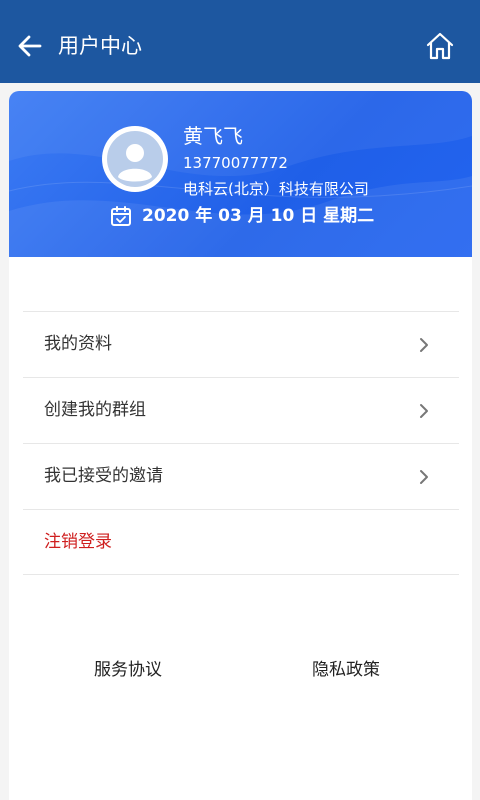 This screenshot has height=800, width=480. I want to click on privacy-policy-link: 隐私政策, so click(346, 670).